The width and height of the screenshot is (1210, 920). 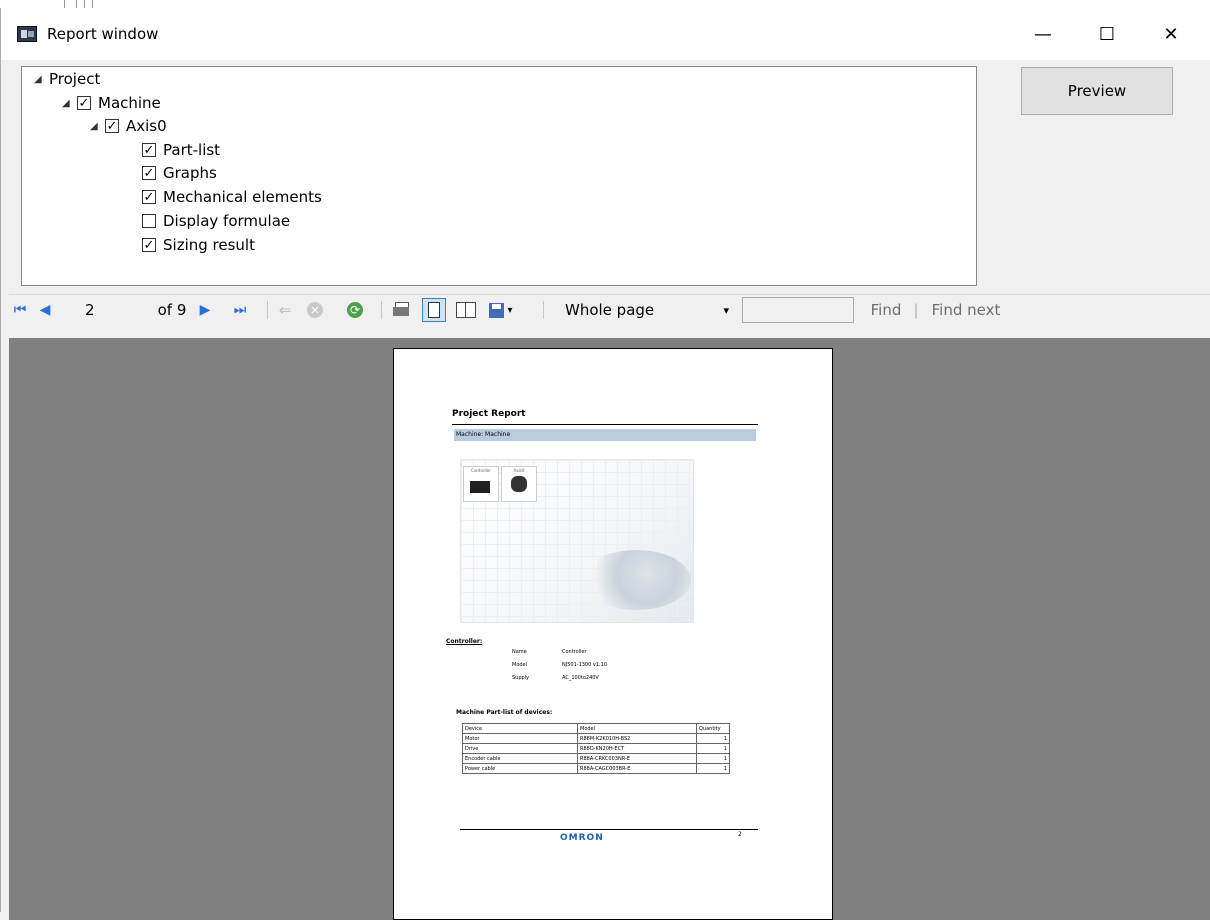 I want to click on partlist-title: Machine Part-list of devices:, so click(x=504, y=712).